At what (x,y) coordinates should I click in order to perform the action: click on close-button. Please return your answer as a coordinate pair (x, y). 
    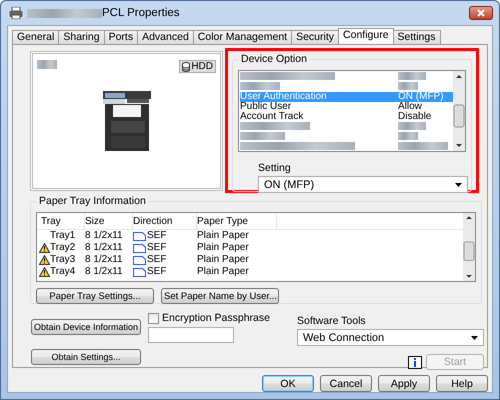
    Looking at the image, I should click on (481, 13).